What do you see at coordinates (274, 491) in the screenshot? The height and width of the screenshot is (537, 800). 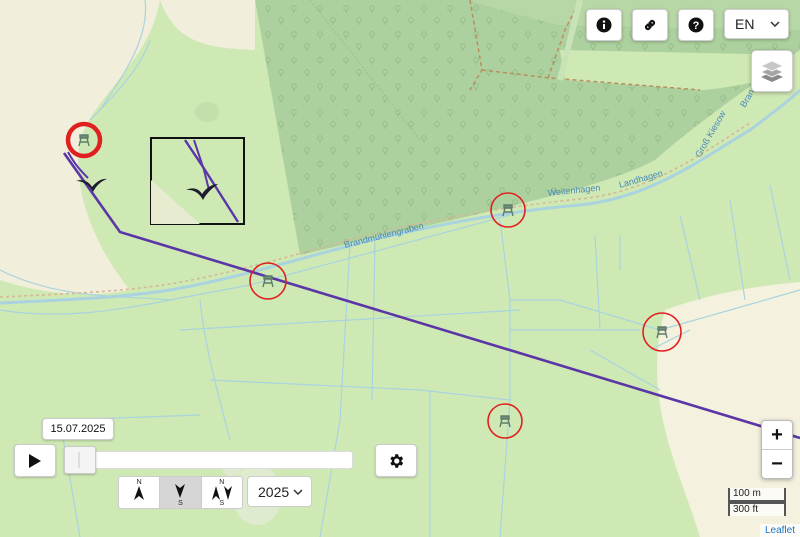 I see `year-value: 2025` at bounding box center [274, 491].